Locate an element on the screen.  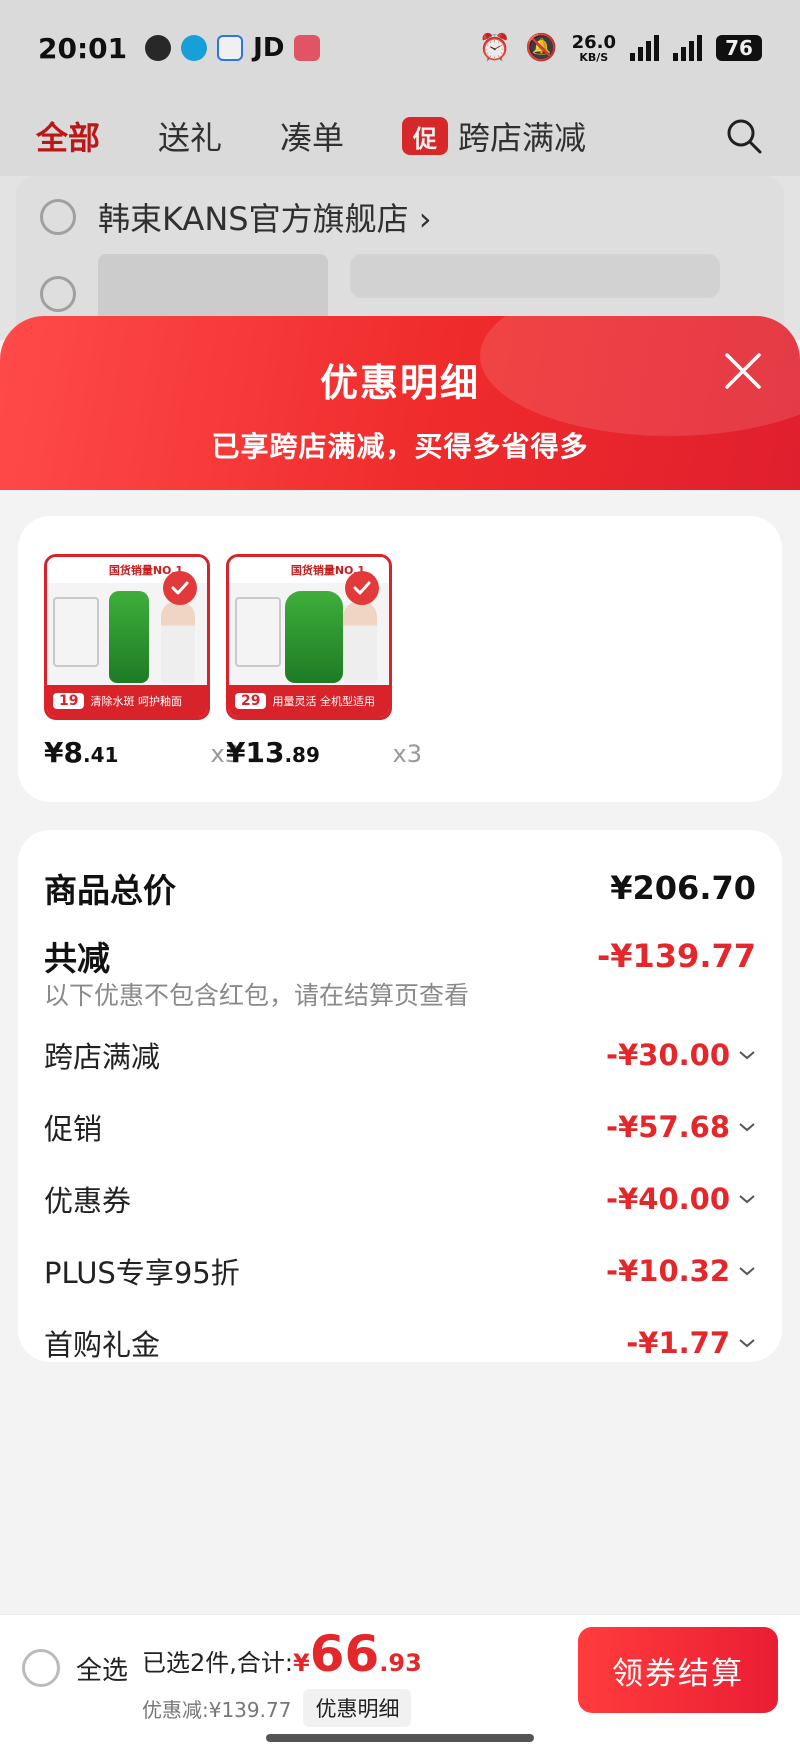
wechat-icon is located at coordinates (158, 48).